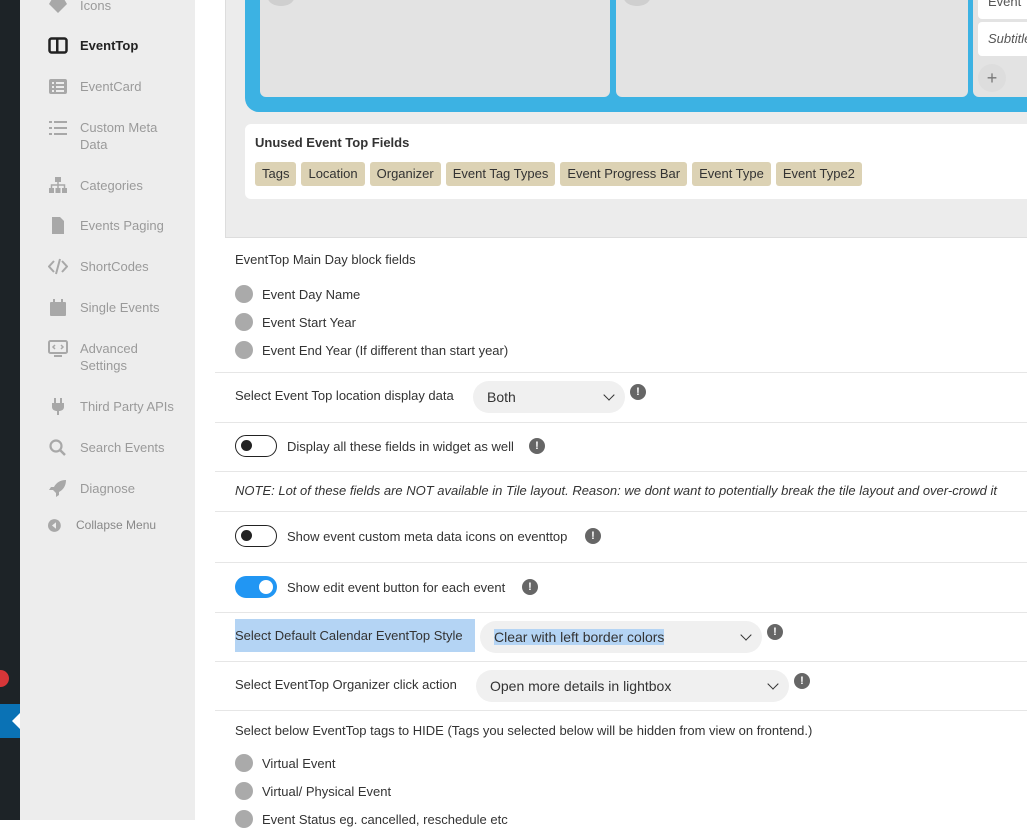 Image resolution: width=1027 pixels, height=833 pixels. Describe the element at coordinates (4, 678) in the screenshot. I see `notification-badge` at that location.